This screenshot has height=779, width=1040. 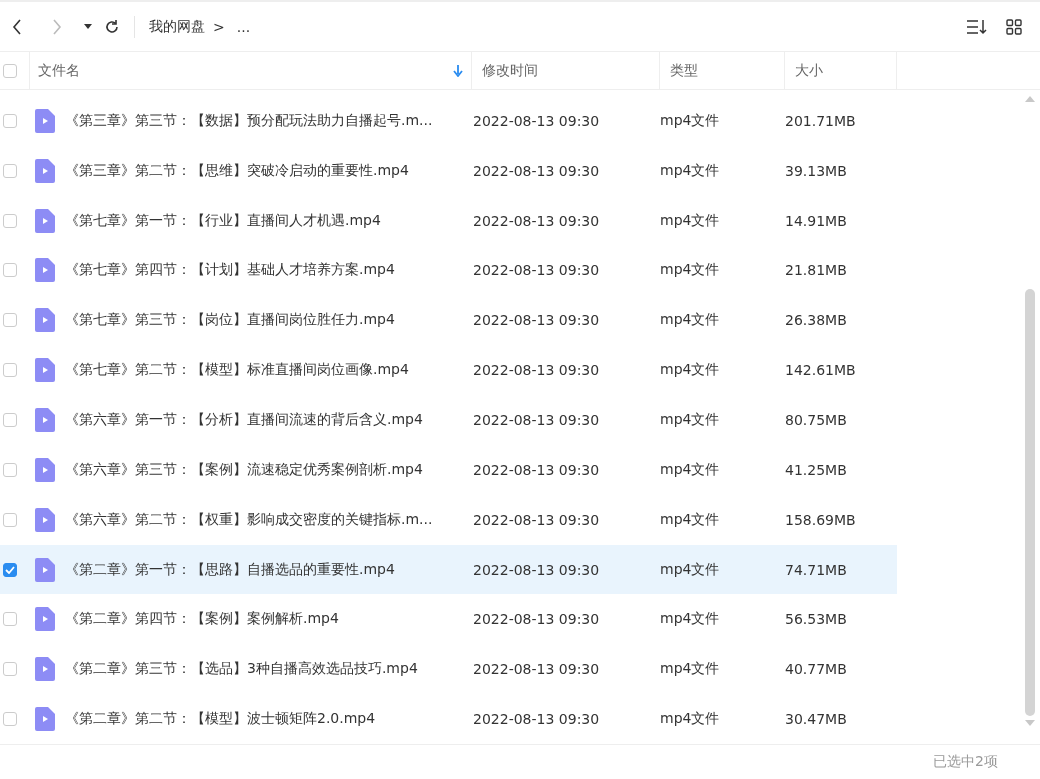 I want to click on column-header: 类型, so click(x=684, y=70).